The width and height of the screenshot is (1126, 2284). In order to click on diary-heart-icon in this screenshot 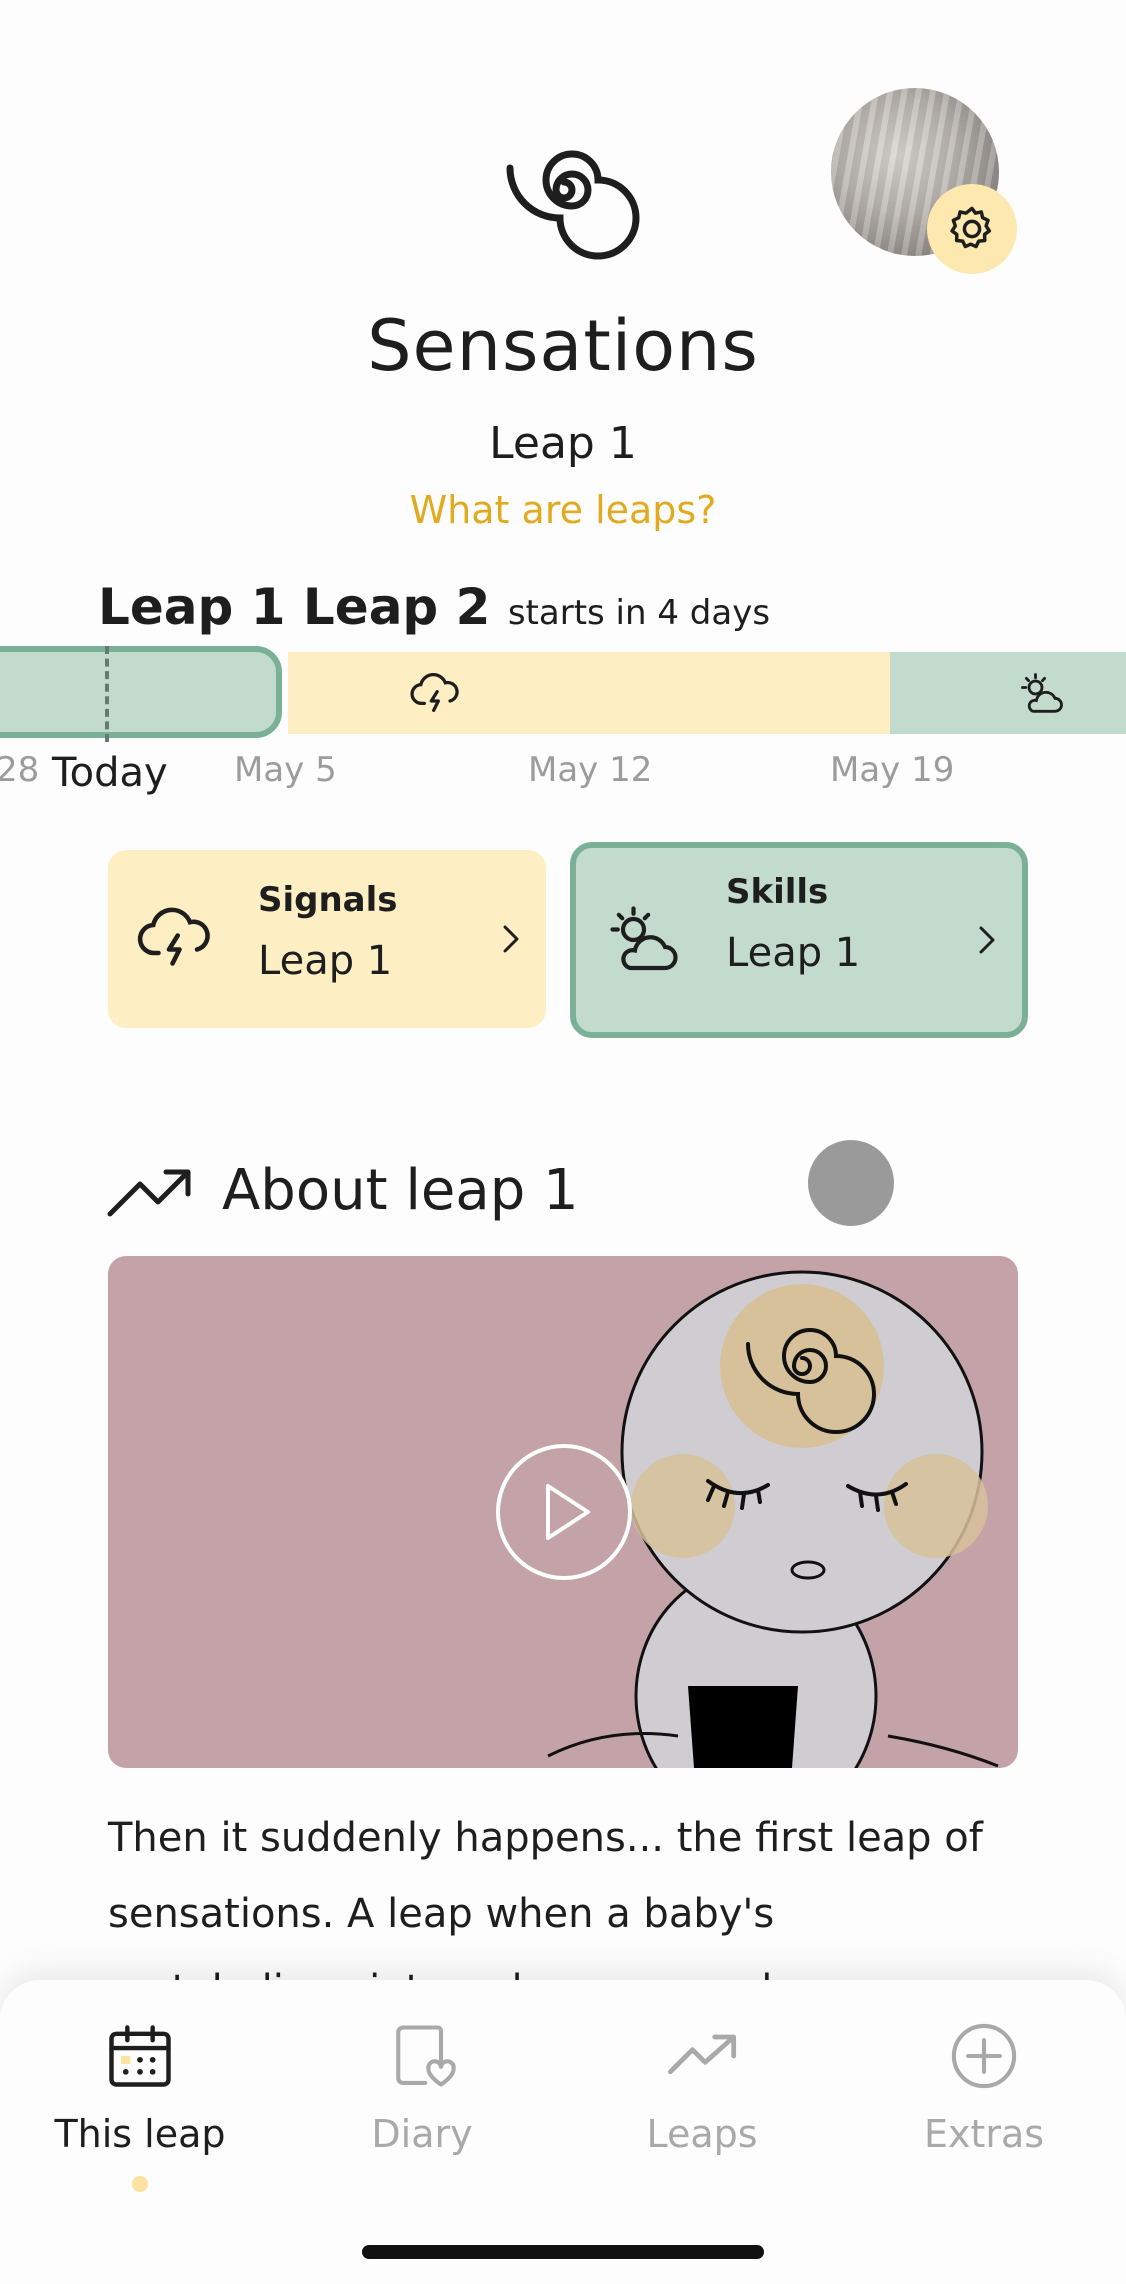, I will do `click(426, 2056)`.